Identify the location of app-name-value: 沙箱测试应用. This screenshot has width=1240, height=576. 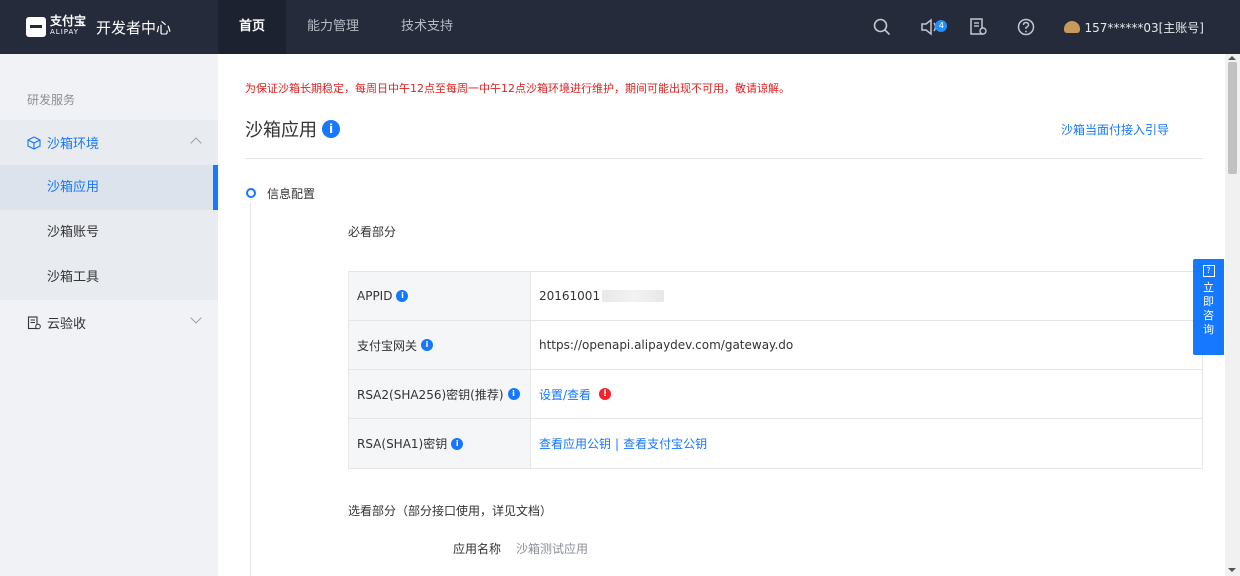
(552, 549).